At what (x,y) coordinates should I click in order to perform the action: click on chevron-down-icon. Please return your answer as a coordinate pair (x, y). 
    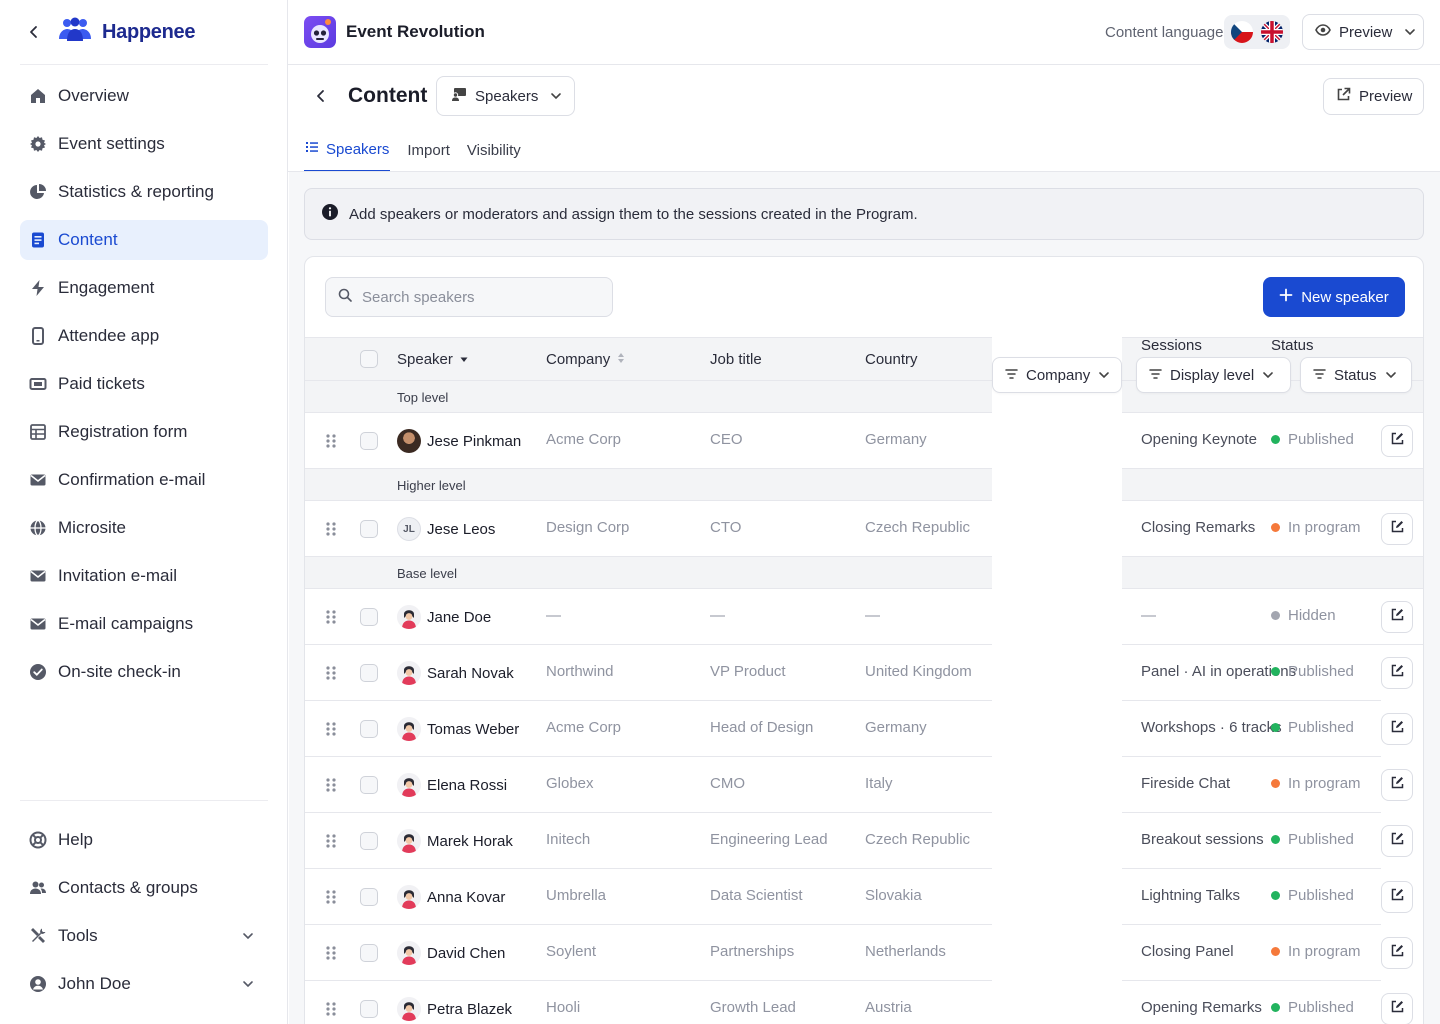
    Looking at the image, I should click on (1268, 375).